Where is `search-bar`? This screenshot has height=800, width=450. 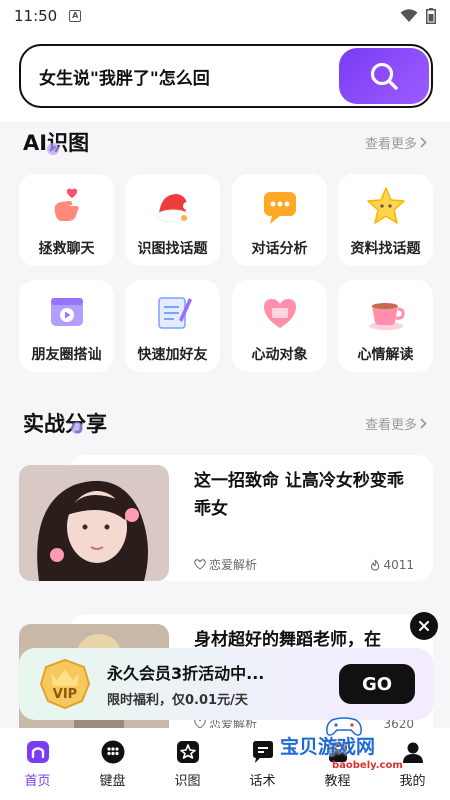 search-bar is located at coordinates (226, 76).